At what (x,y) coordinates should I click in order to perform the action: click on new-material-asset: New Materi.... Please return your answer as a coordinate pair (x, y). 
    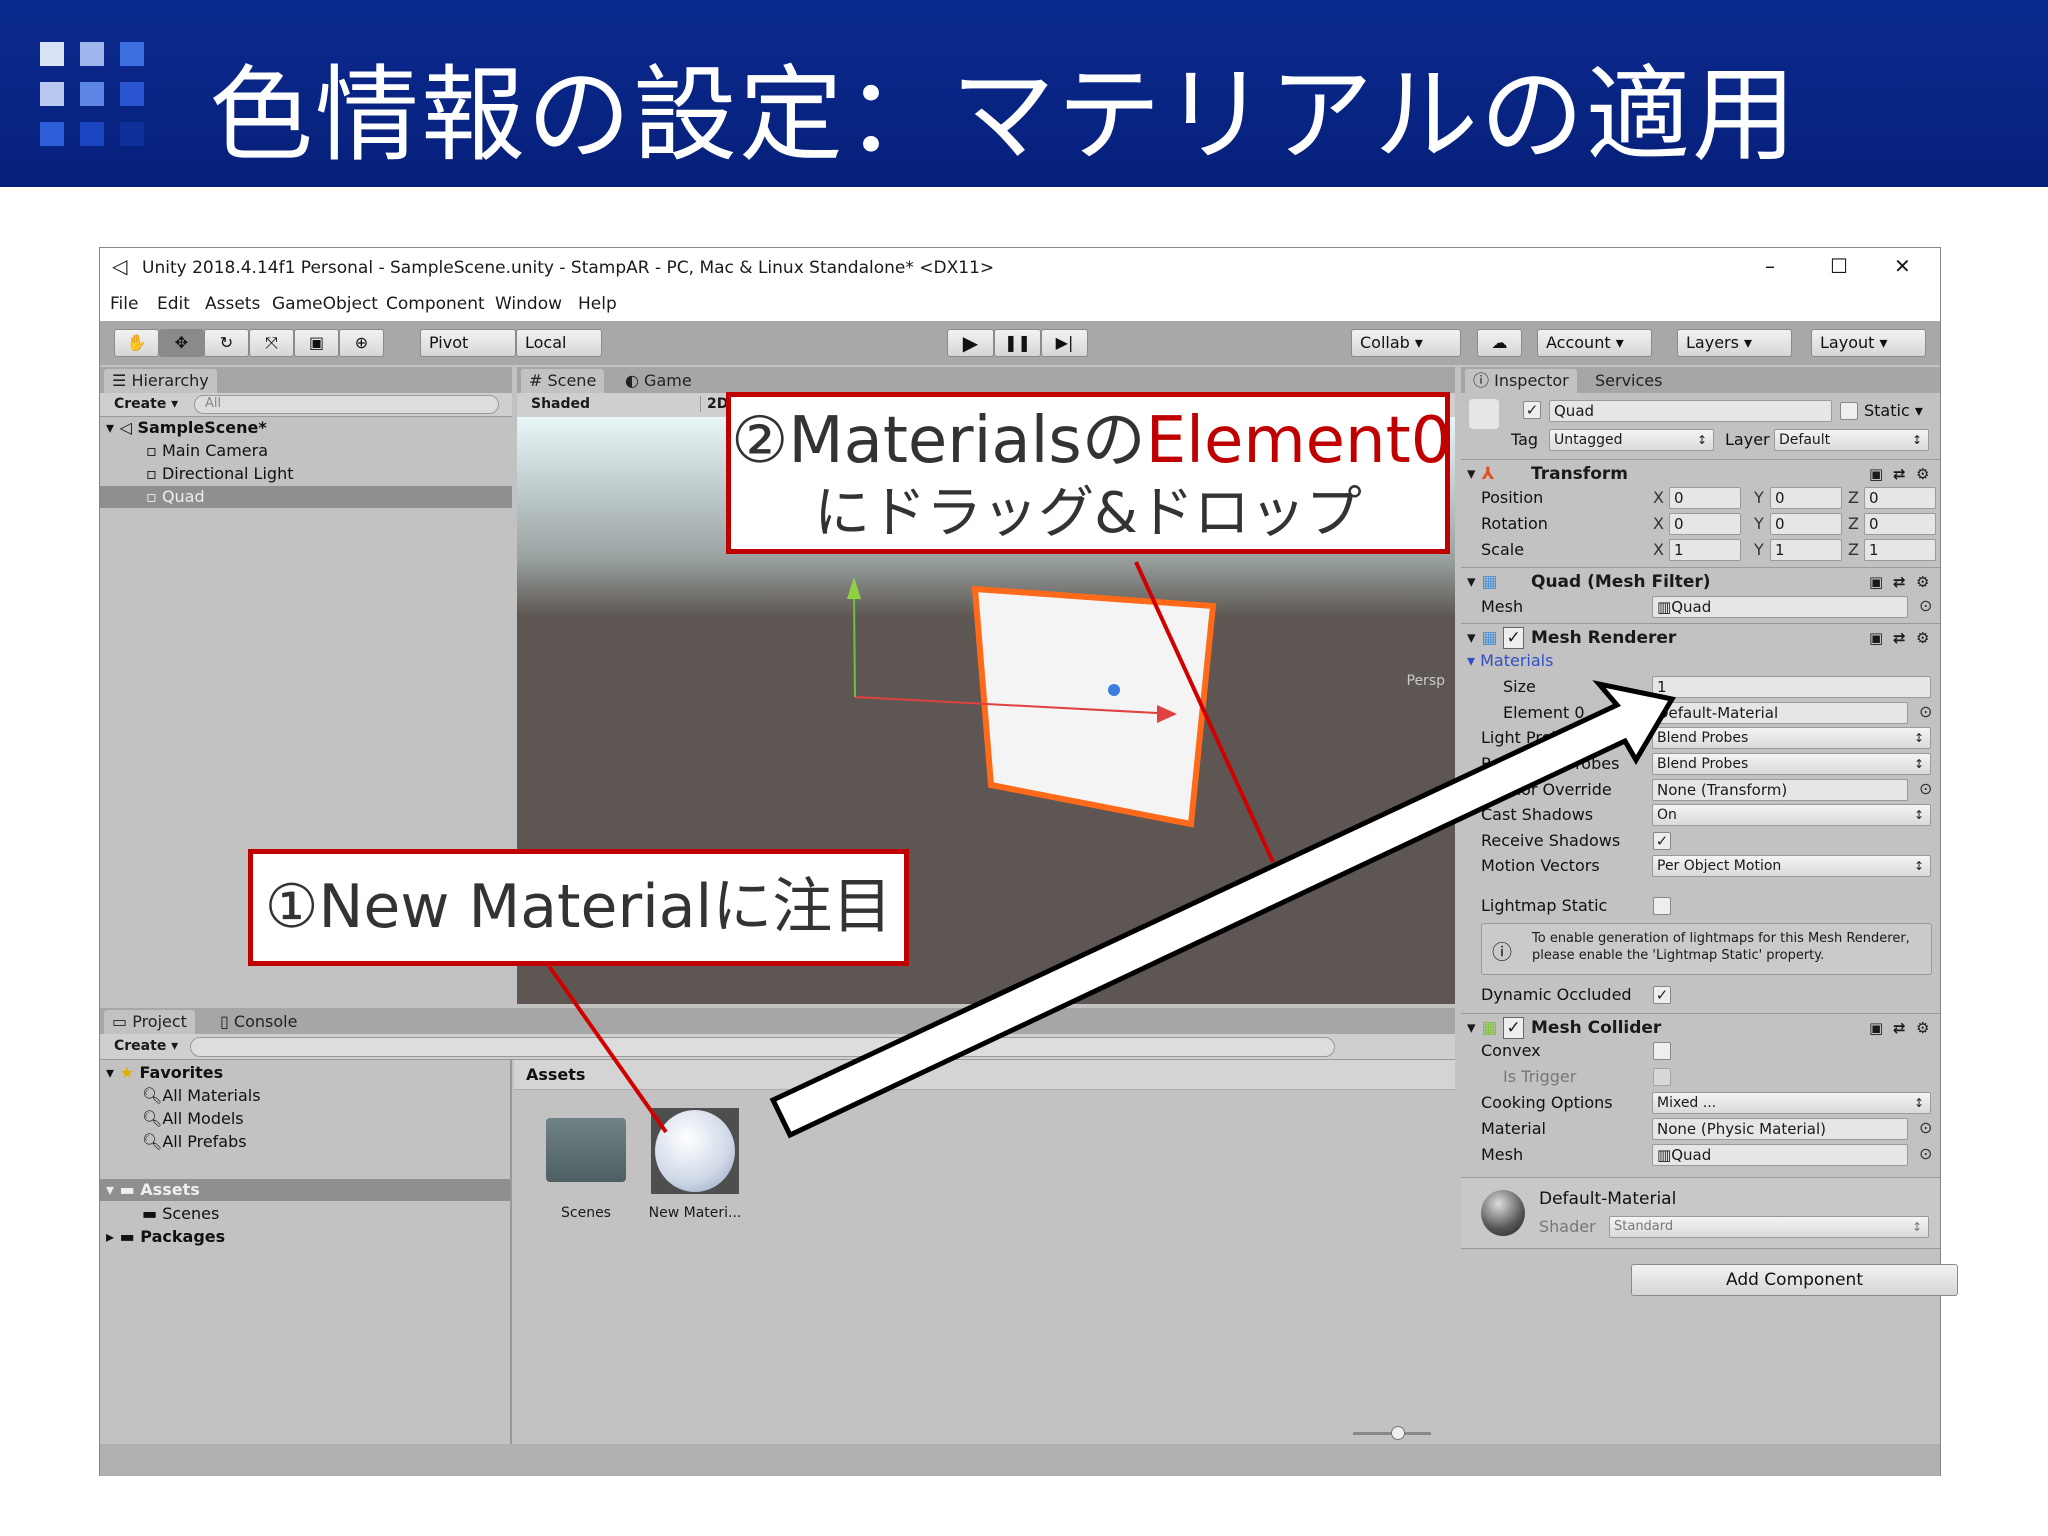
    Looking at the image, I should click on (695, 1170).